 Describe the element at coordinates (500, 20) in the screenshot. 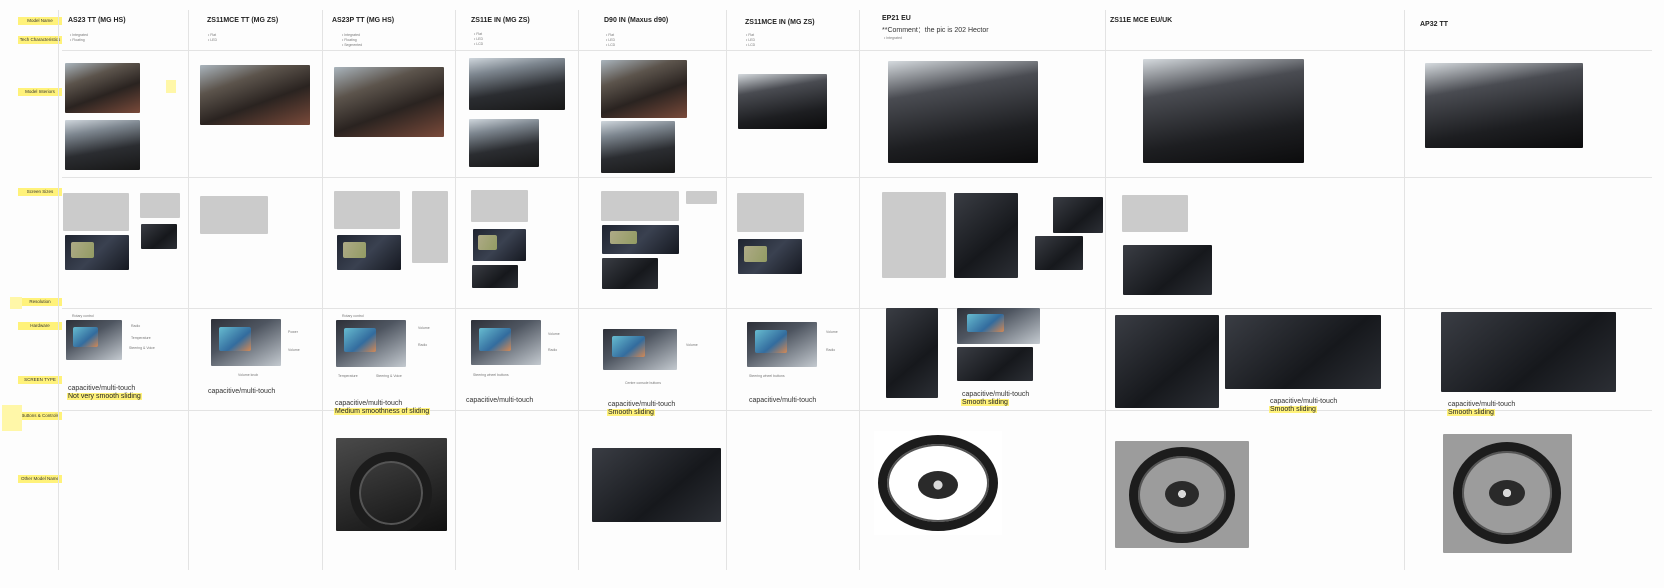

I see `model-title: ZS11E IN (MG ZS)` at that location.